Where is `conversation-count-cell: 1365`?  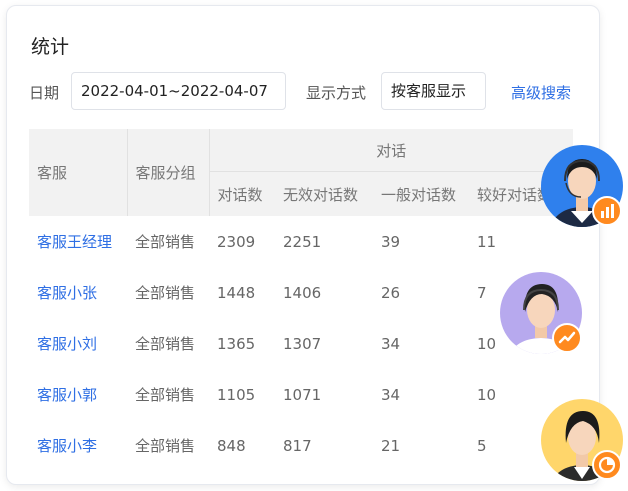 conversation-count-cell: 1365 is located at coordinates (236, 343).